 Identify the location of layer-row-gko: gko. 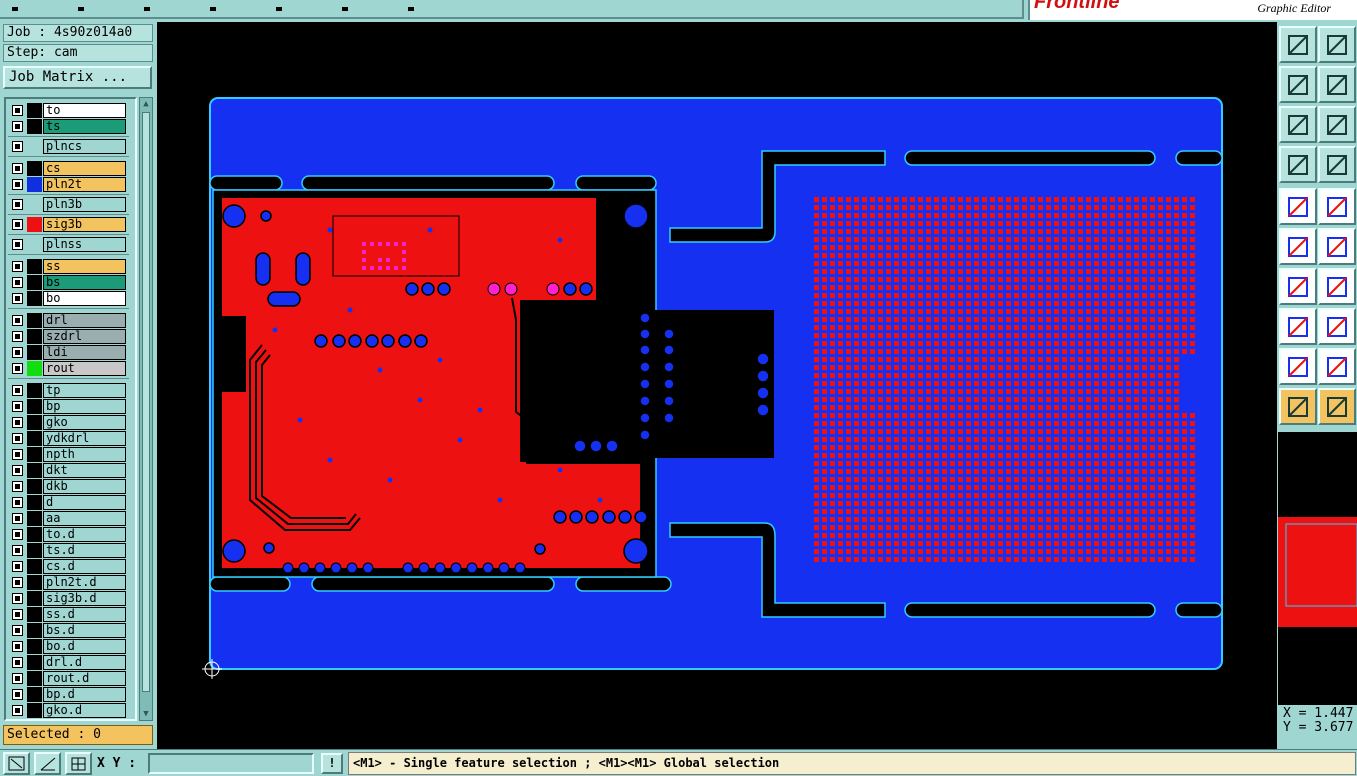
(67, 422).